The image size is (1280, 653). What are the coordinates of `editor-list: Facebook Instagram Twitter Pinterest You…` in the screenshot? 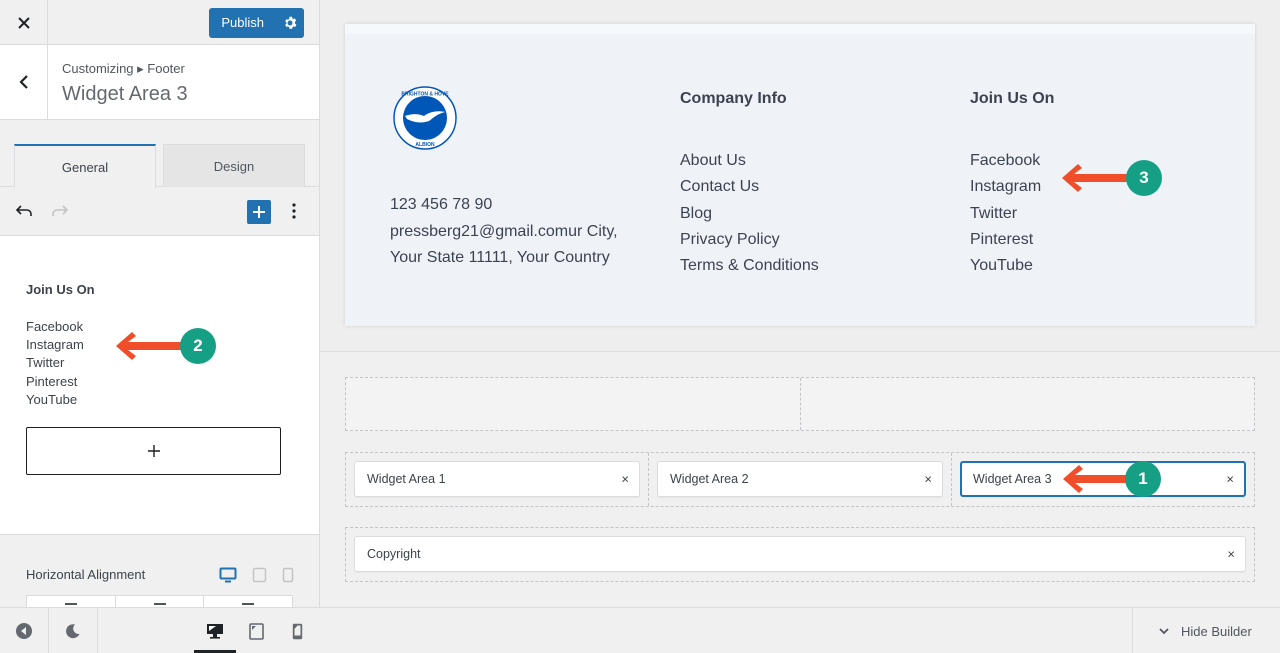 It's located at (55, 363).